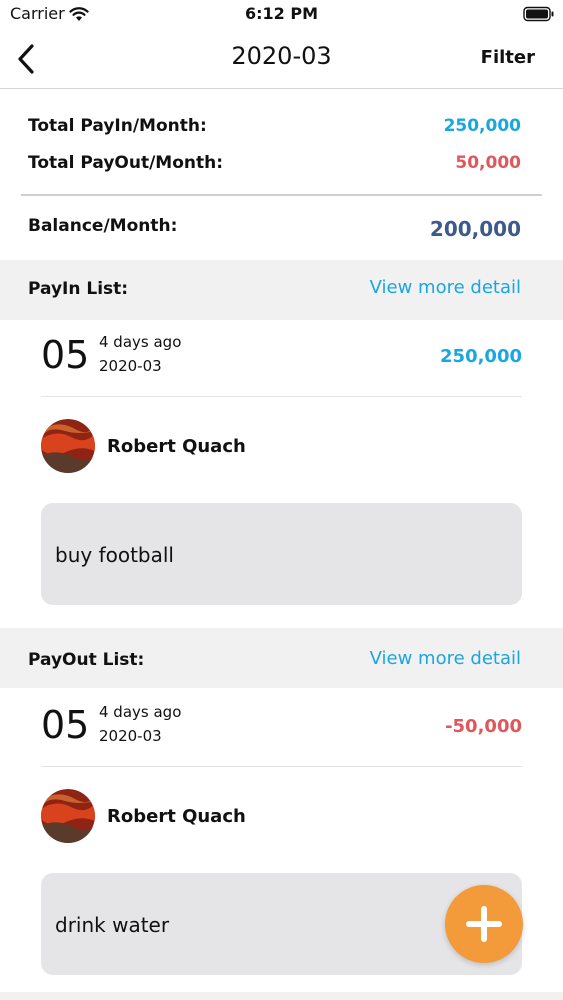 This screenshot has width=563, height=1000. Describe the element at coordinates (140, 712) in the screenshot. I see `payout-relative-time: 4 days ago` at that location.